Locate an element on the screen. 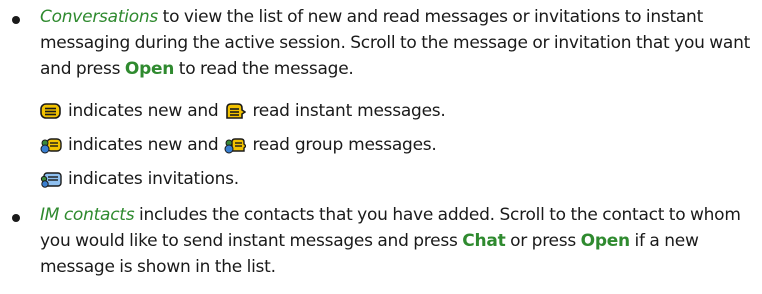  legend-text: read instant messages. is located at coordinates (349, 111).